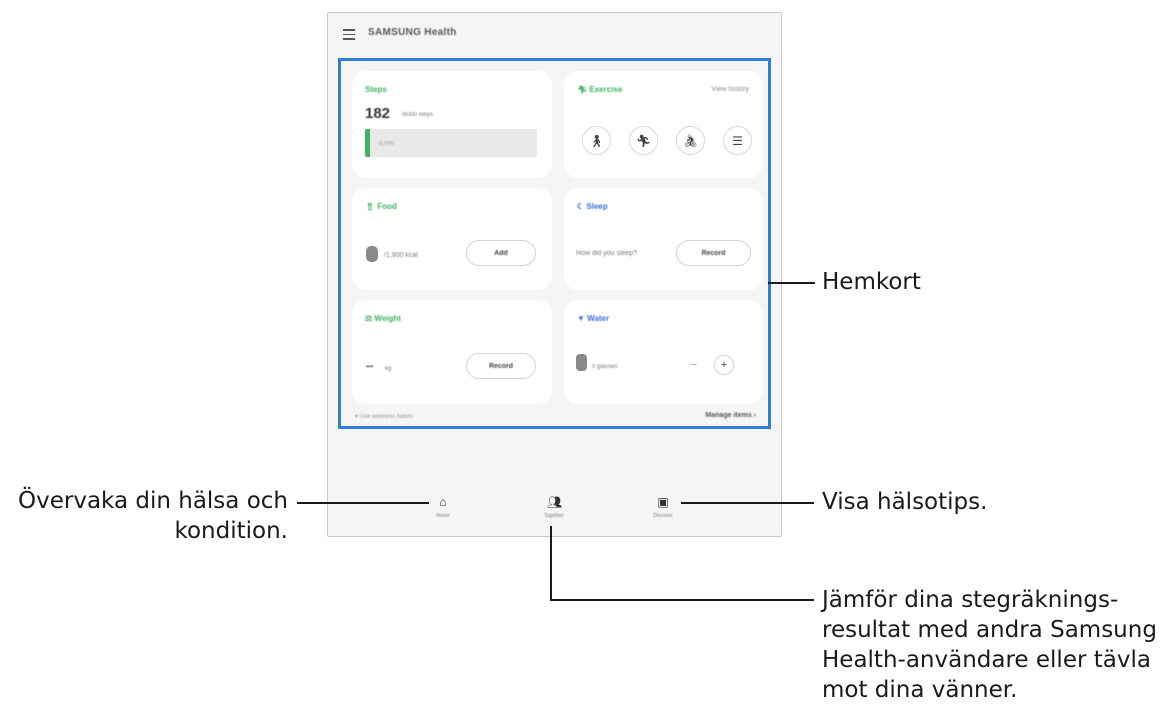  What do you see at coordinates (596, 140) in the screenshot?
I see `walking-icon: 🚶︎` at bounding box center [596, 140].